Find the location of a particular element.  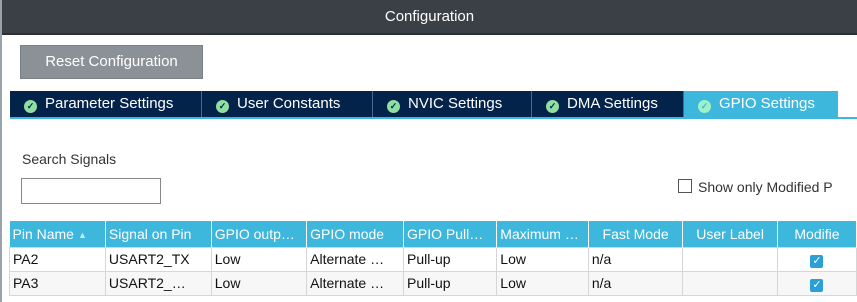

sort-icon: ▲ is located at coordinates (82, 235).